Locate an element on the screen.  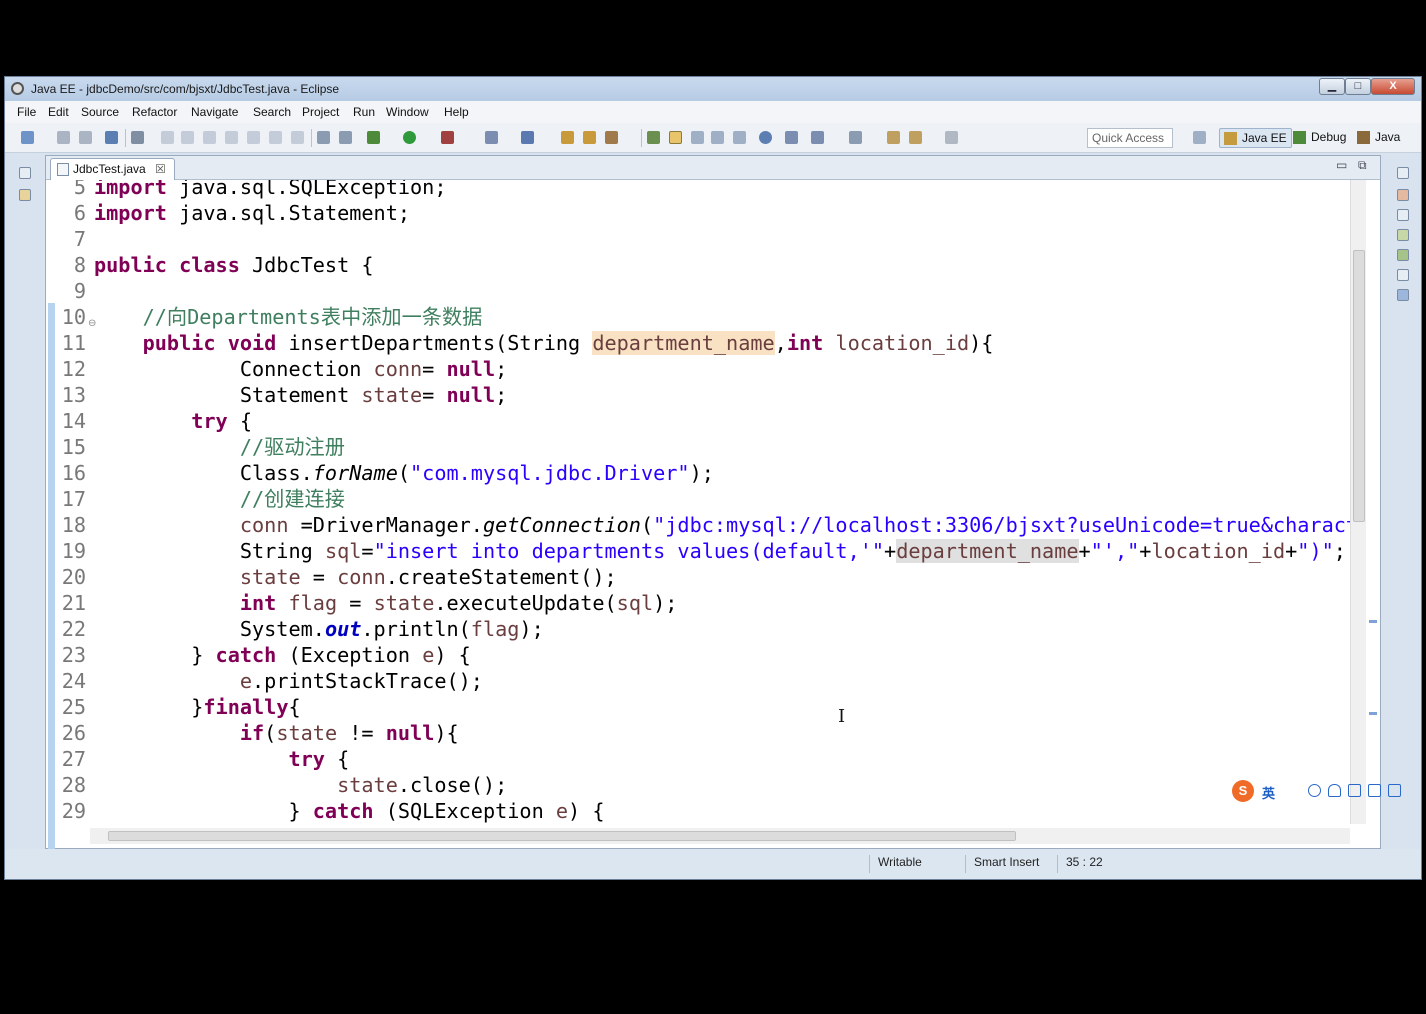
save-icon is located at coordinates (63, 137).